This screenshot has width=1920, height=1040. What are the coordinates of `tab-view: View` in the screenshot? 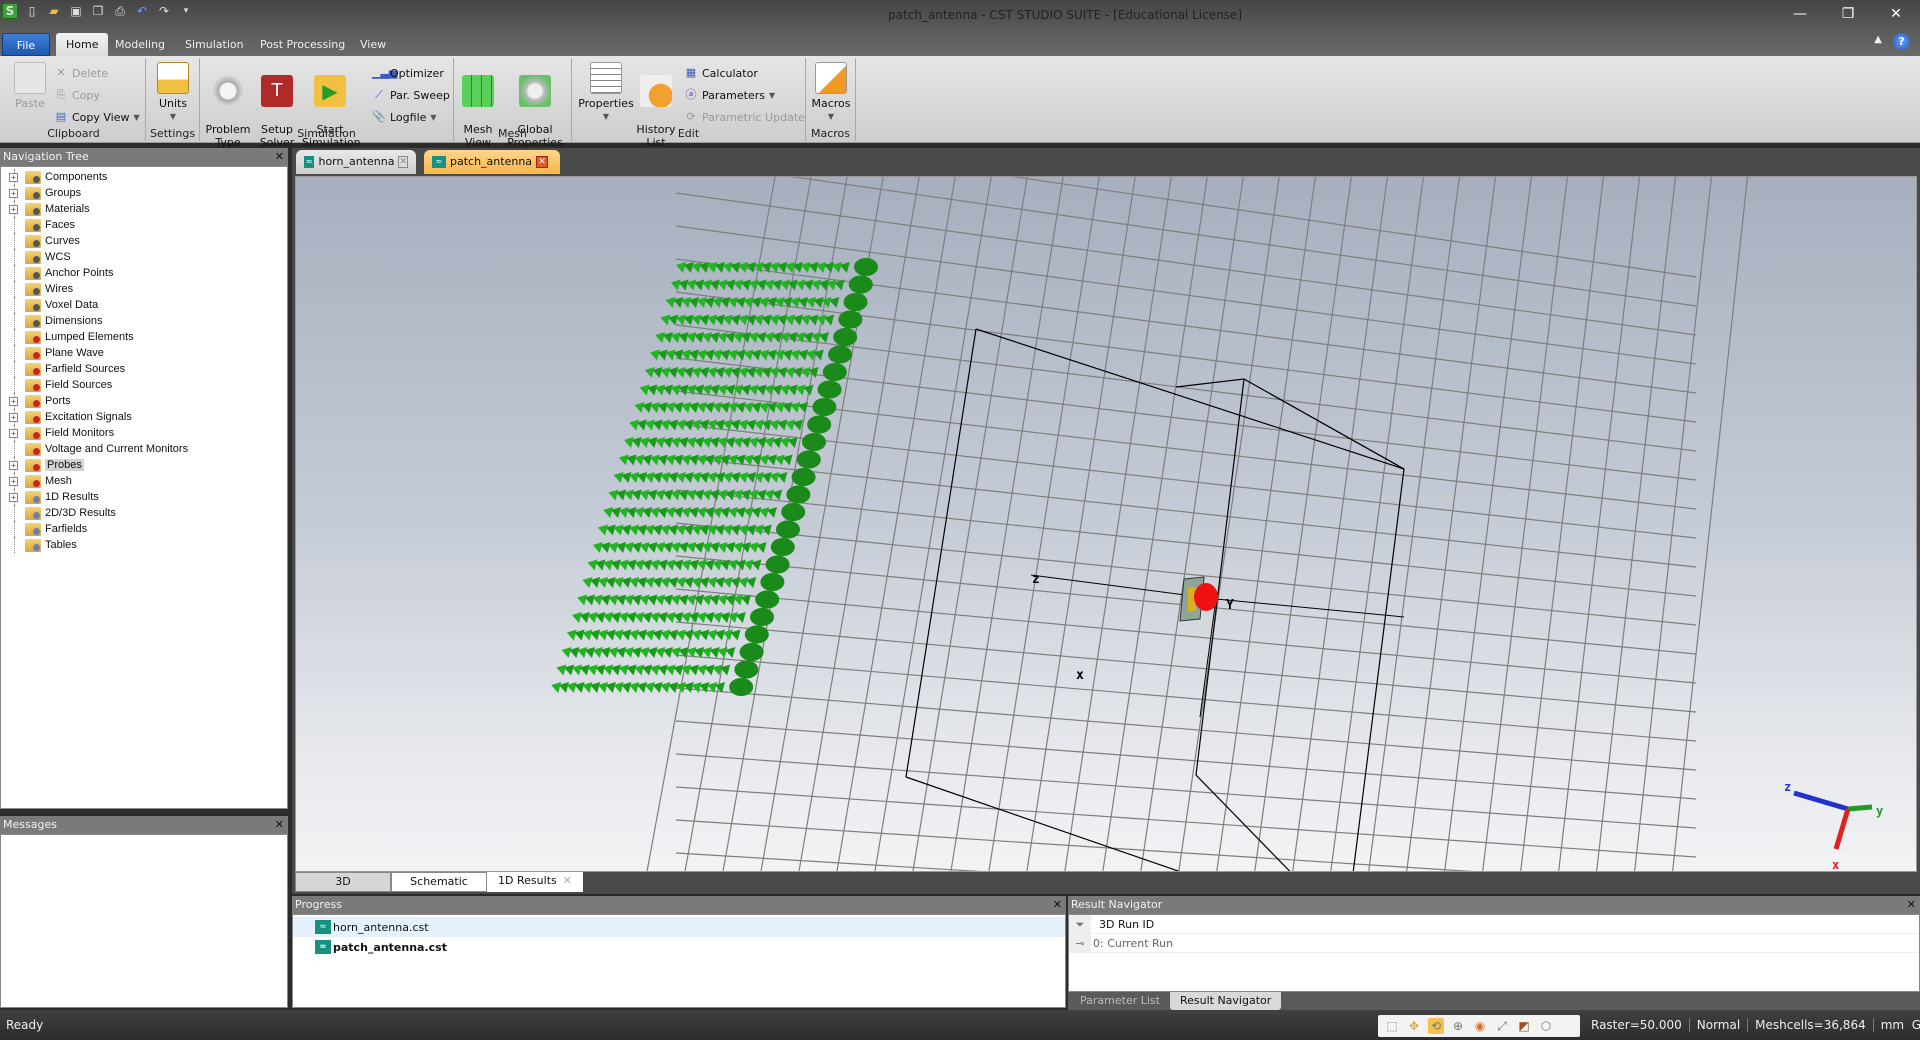 It's located at (373, 44).